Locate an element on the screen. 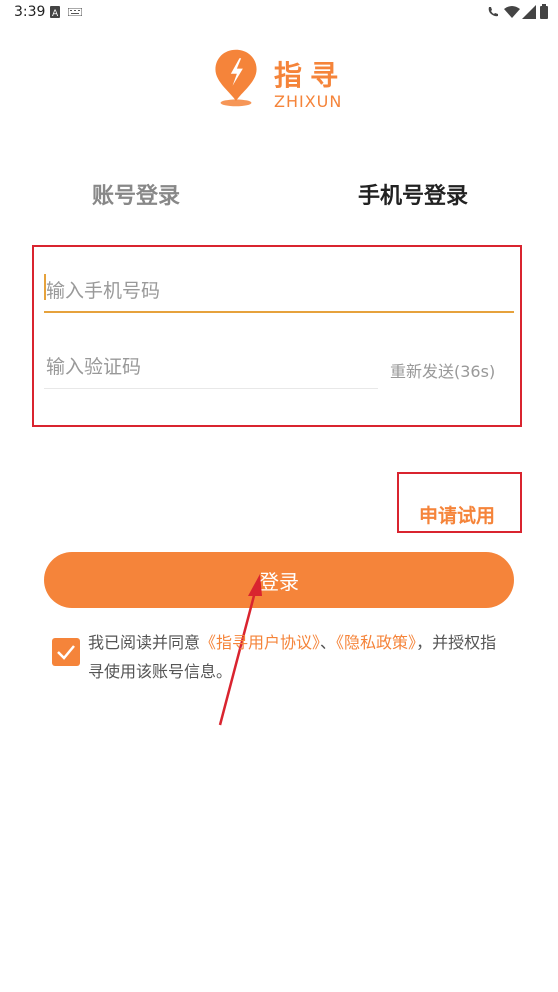  checkmark-icon is located at coordinates (66, 652).